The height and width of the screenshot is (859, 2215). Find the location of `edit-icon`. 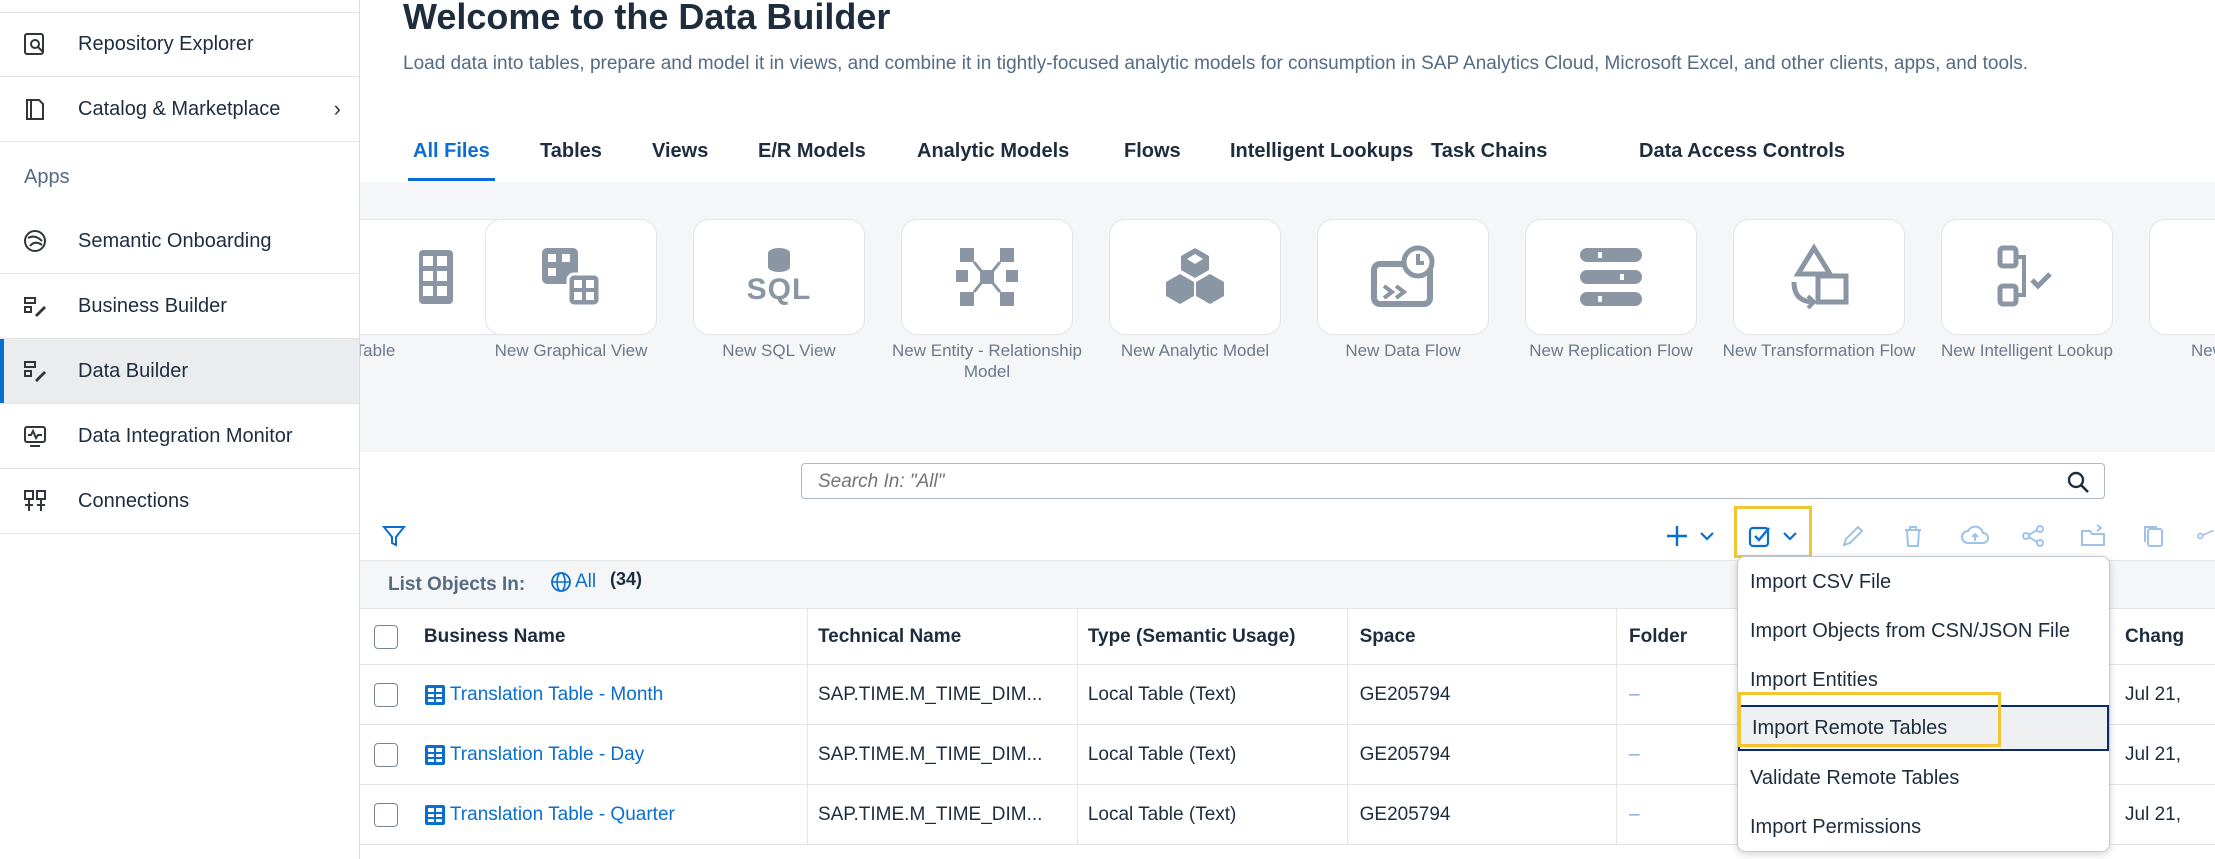

edit-icon is located at coordinates (1853, 536).